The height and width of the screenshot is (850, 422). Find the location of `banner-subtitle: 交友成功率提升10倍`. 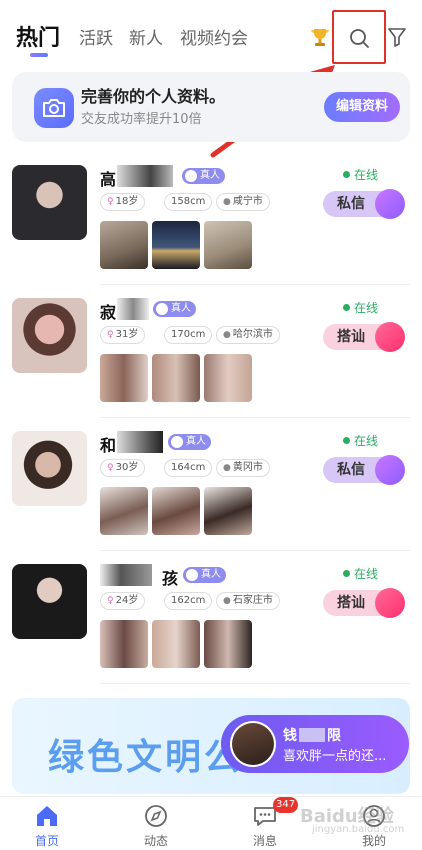

banner-subtitle: 交友成功率提升10倍 is located at coordinates (141, 119).